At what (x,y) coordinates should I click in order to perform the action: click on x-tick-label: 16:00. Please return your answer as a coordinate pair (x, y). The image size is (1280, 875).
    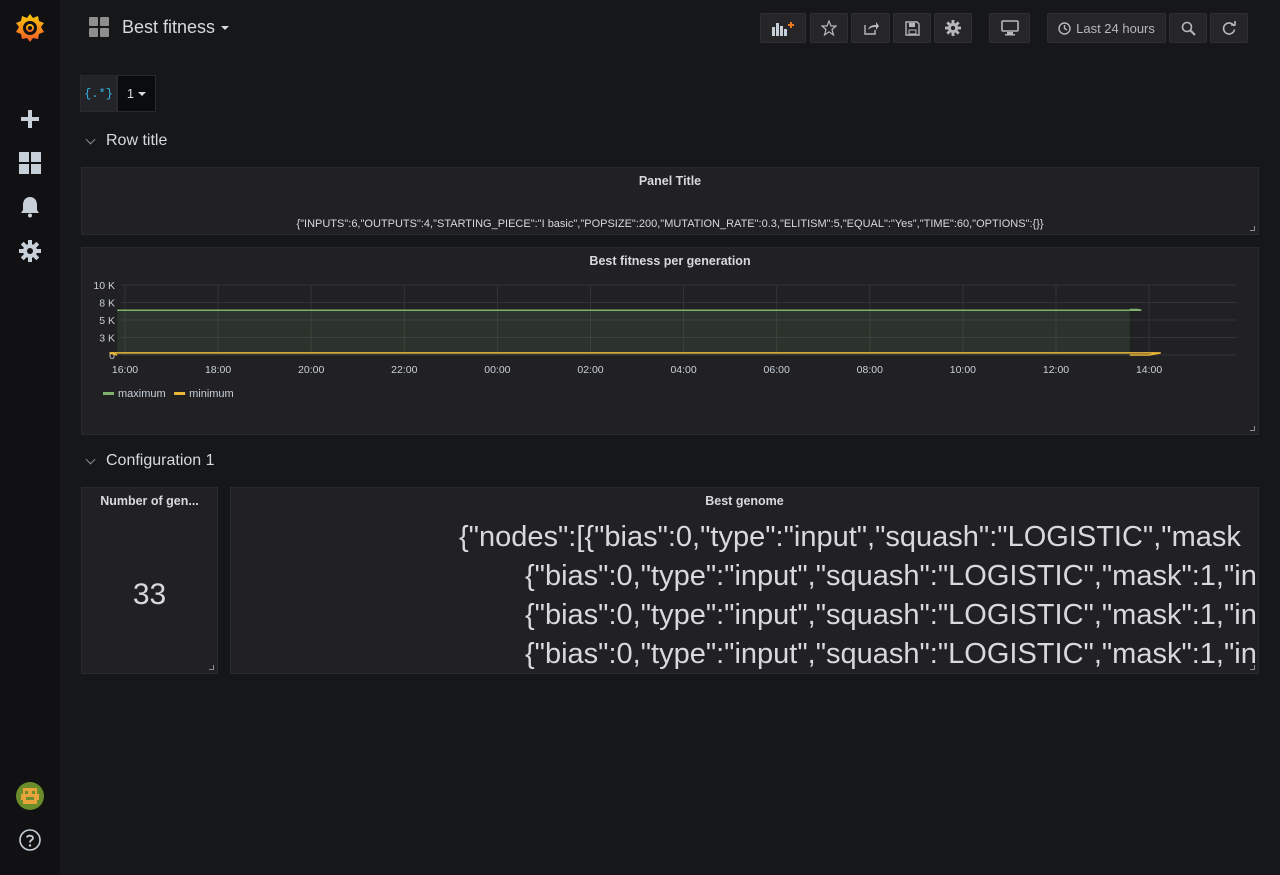
    Looking at the image, I should click on (125, 370).